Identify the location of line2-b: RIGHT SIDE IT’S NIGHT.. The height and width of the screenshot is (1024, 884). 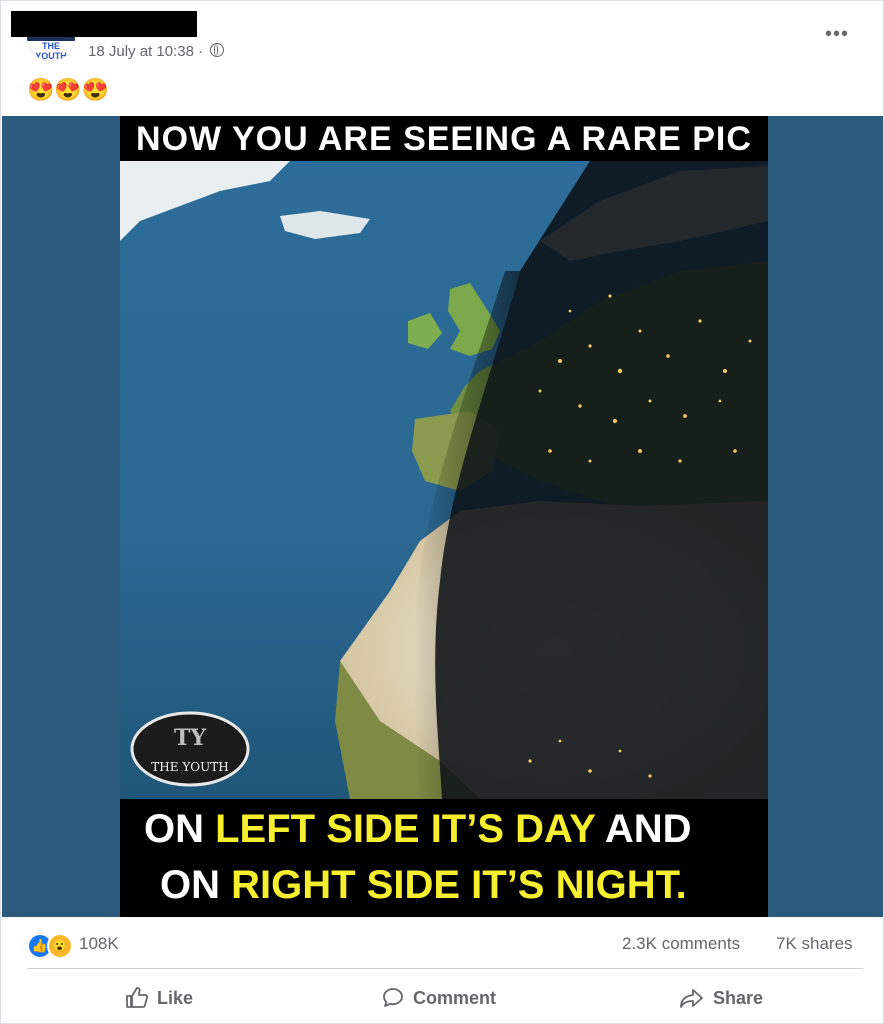
(459, 885).